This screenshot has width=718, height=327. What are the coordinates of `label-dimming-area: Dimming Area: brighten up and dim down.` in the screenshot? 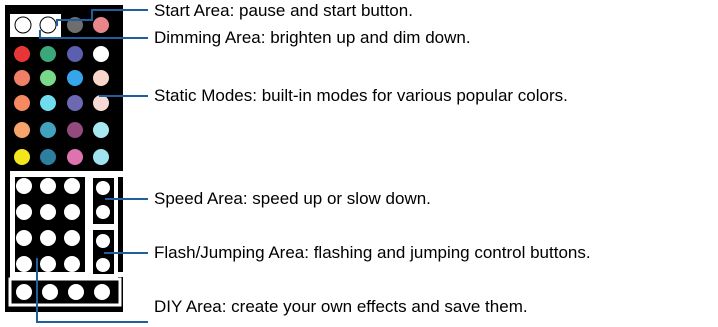 It's located at (312, 37).